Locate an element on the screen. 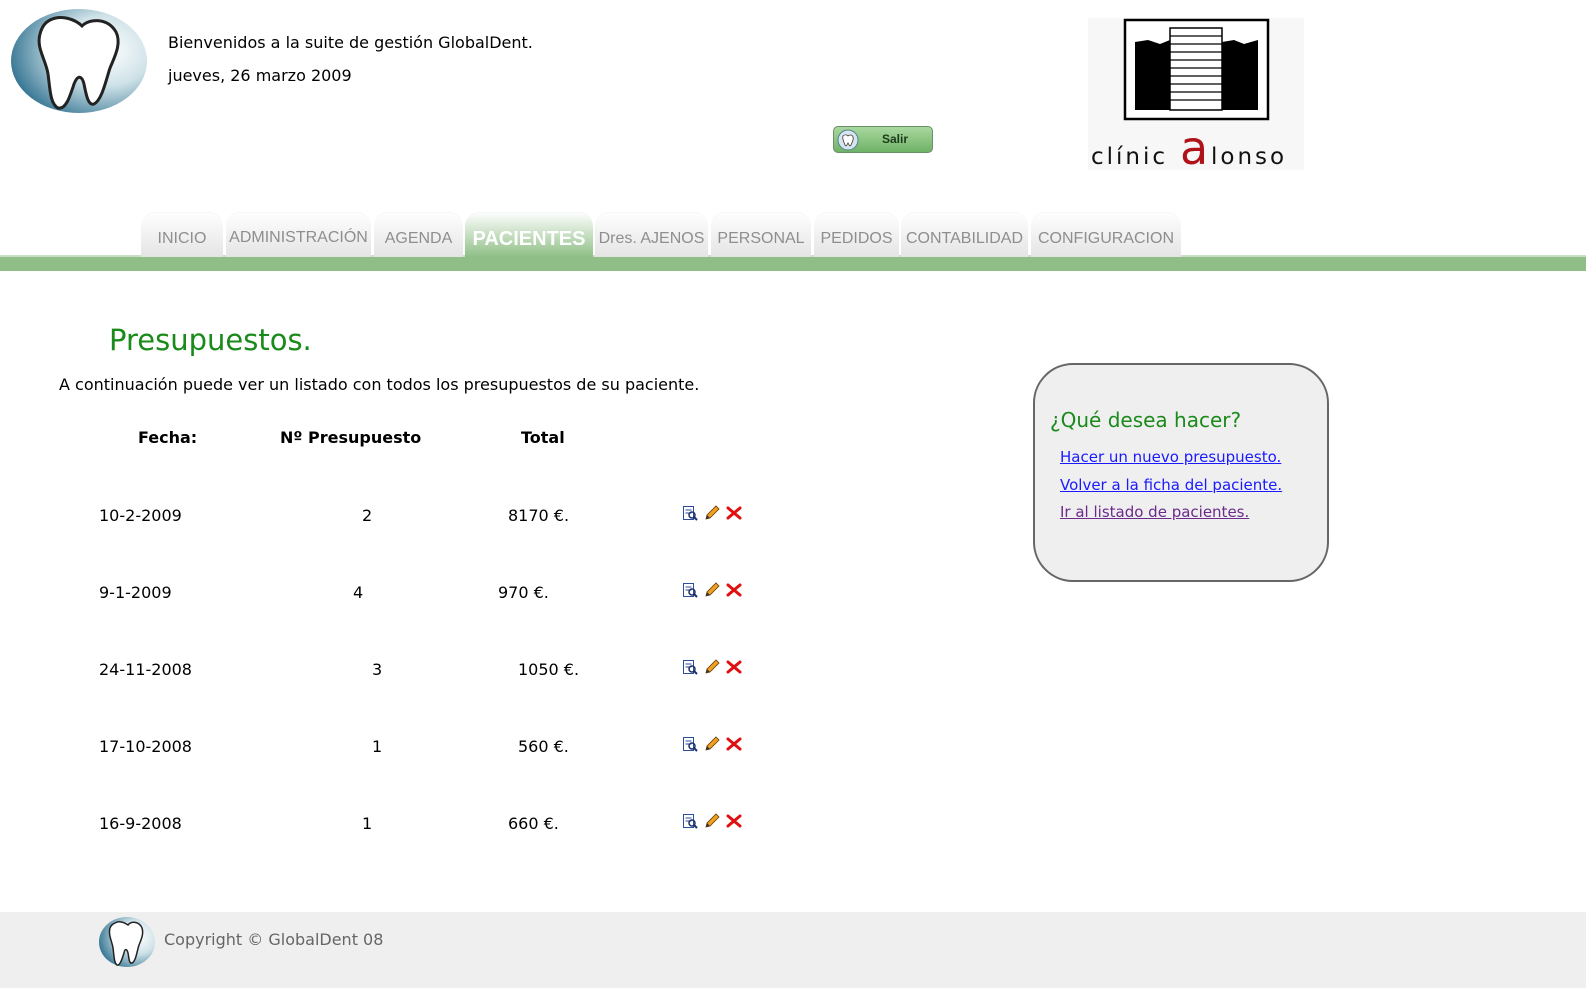 The width and height of the screenshot is (1586, 988). tab-contabilidad: CONTABILIDAD is located at coordinates (964, 234).